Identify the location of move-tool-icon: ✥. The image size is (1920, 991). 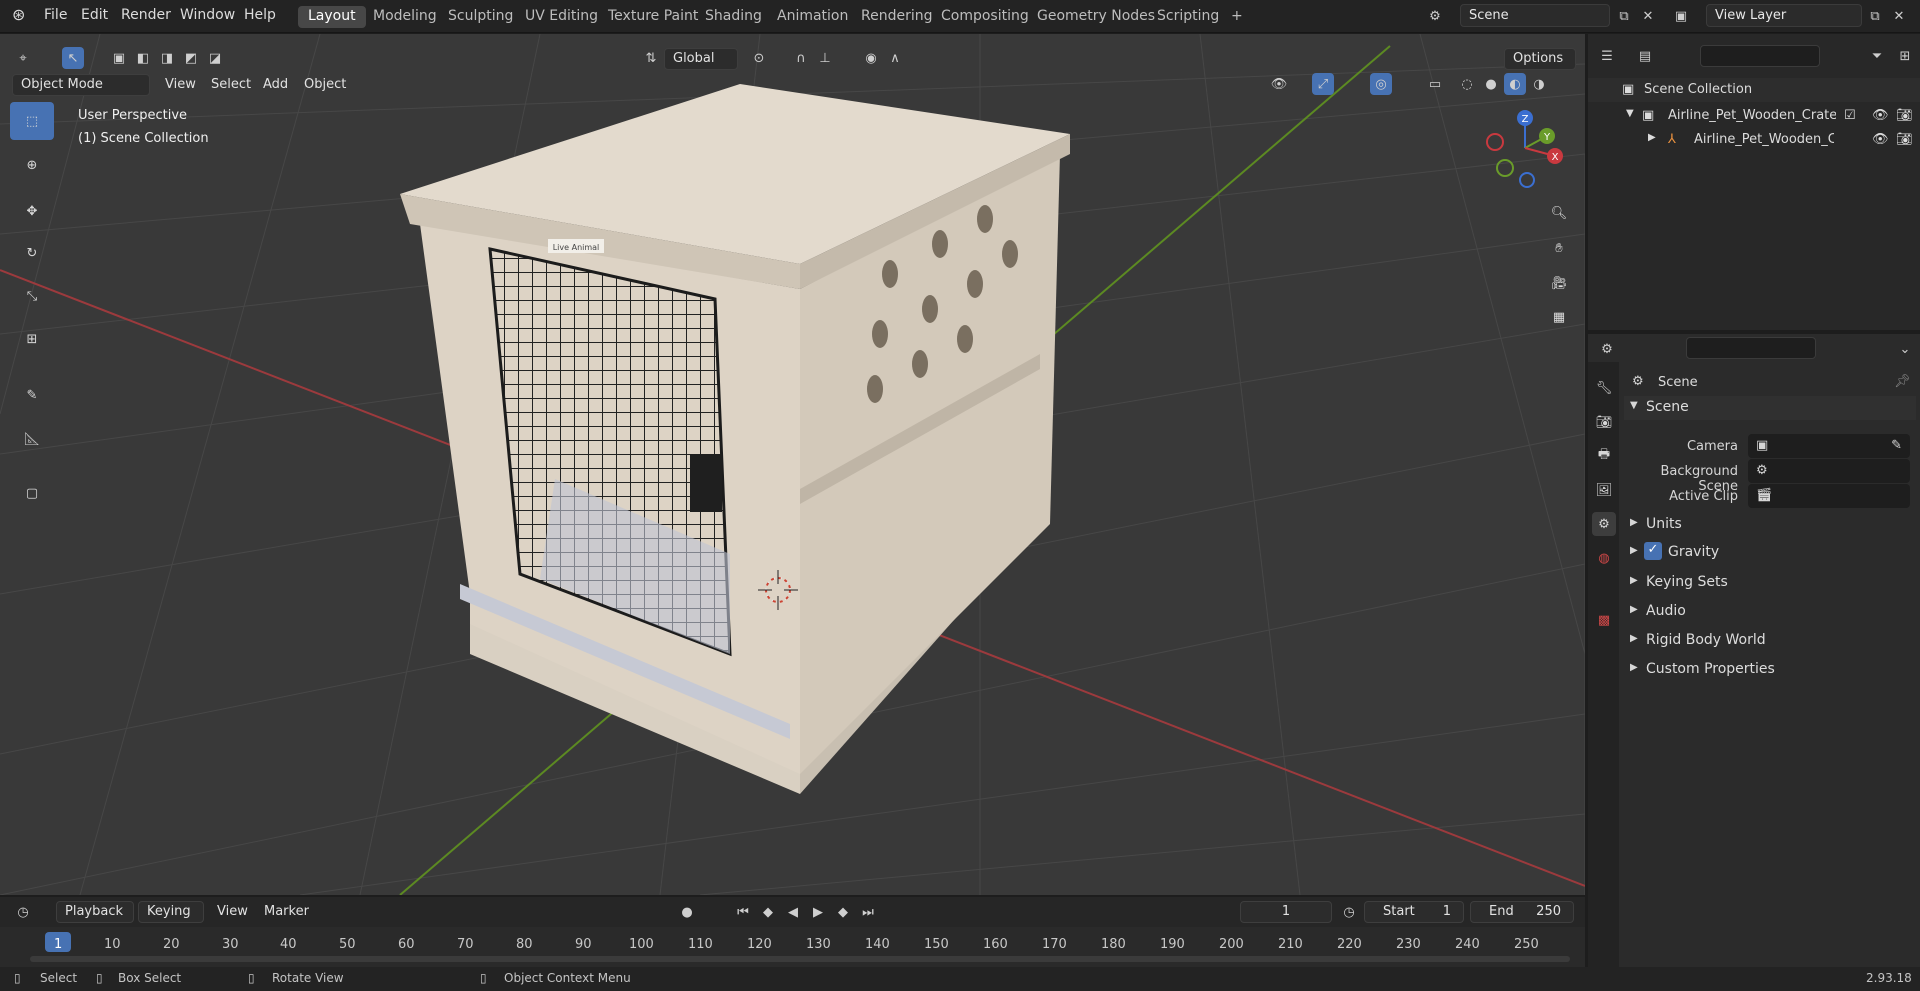
(32, 211).